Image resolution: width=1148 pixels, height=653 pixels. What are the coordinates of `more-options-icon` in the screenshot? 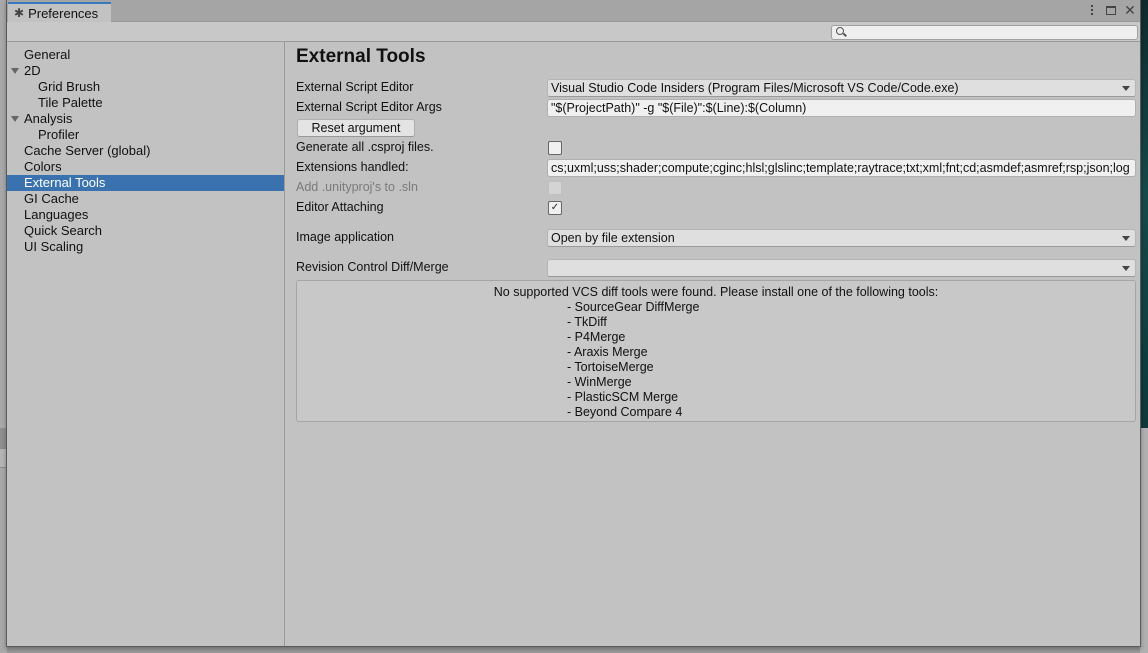 It's located at (1092, 10).